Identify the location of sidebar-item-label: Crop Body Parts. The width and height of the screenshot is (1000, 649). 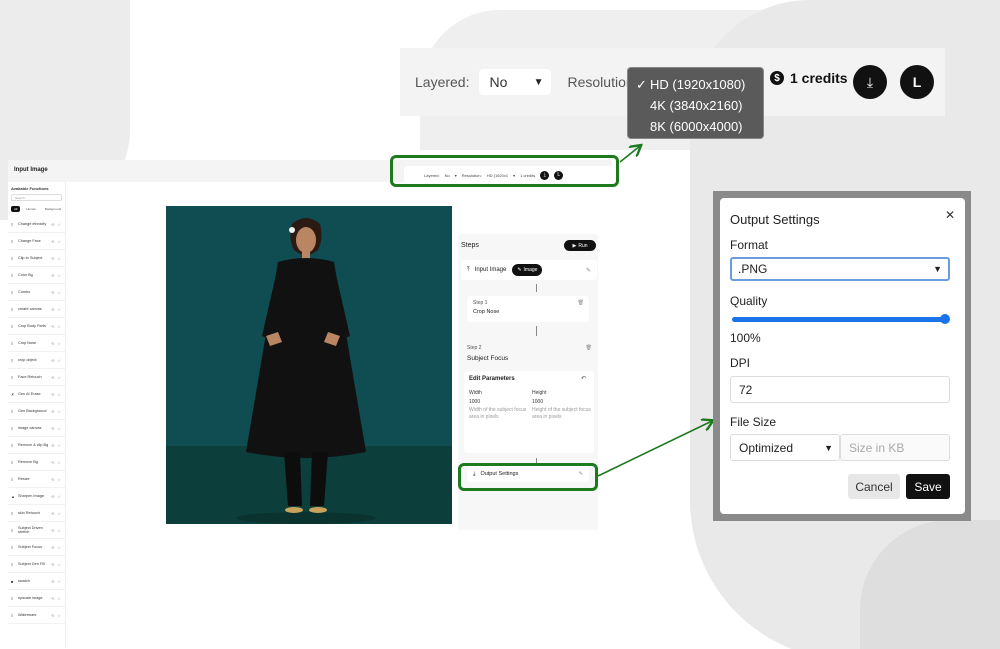
(32, 325).